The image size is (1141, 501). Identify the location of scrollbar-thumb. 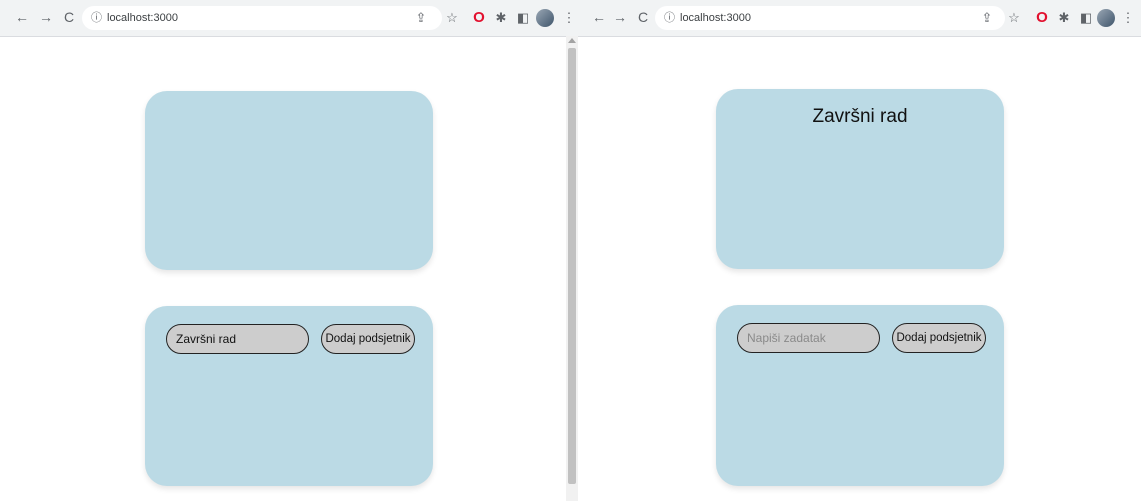
(572, 266).